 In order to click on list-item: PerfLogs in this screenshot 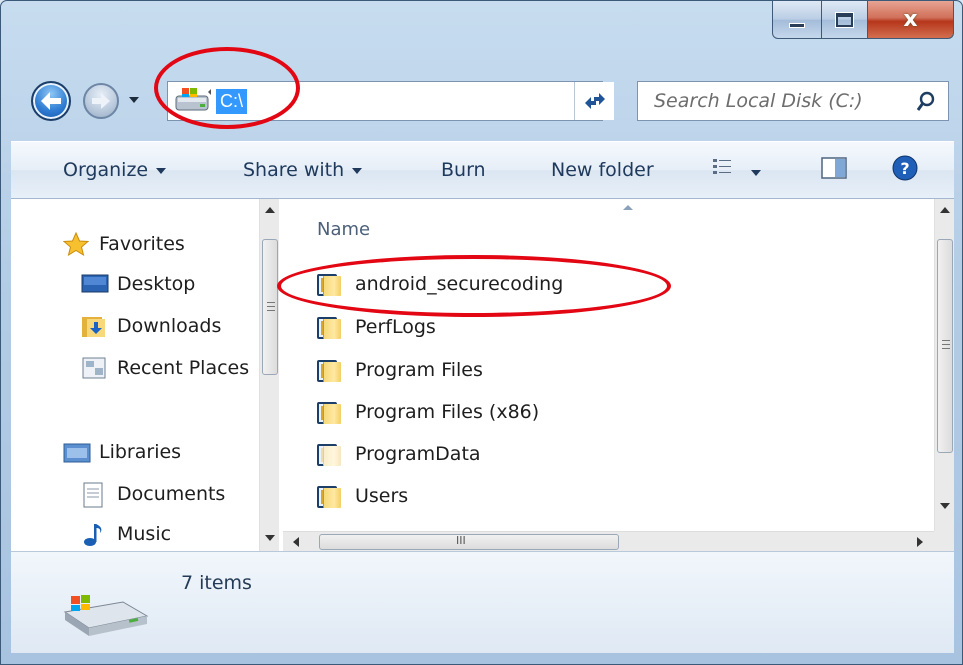, I will do `click(376, 327)`.